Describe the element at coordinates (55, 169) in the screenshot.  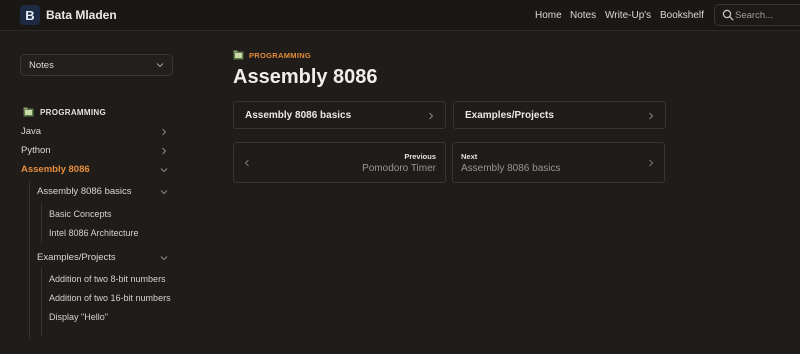
I see `sidebar-item-label: Assembly 8086` at that location.